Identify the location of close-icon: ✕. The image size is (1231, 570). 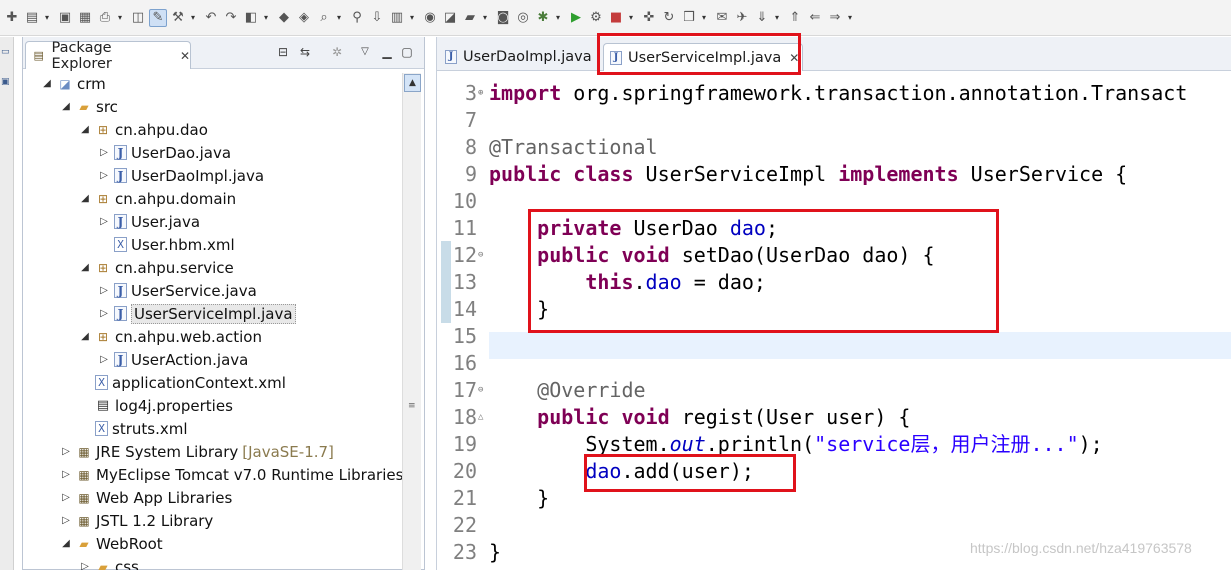
(185, 56).